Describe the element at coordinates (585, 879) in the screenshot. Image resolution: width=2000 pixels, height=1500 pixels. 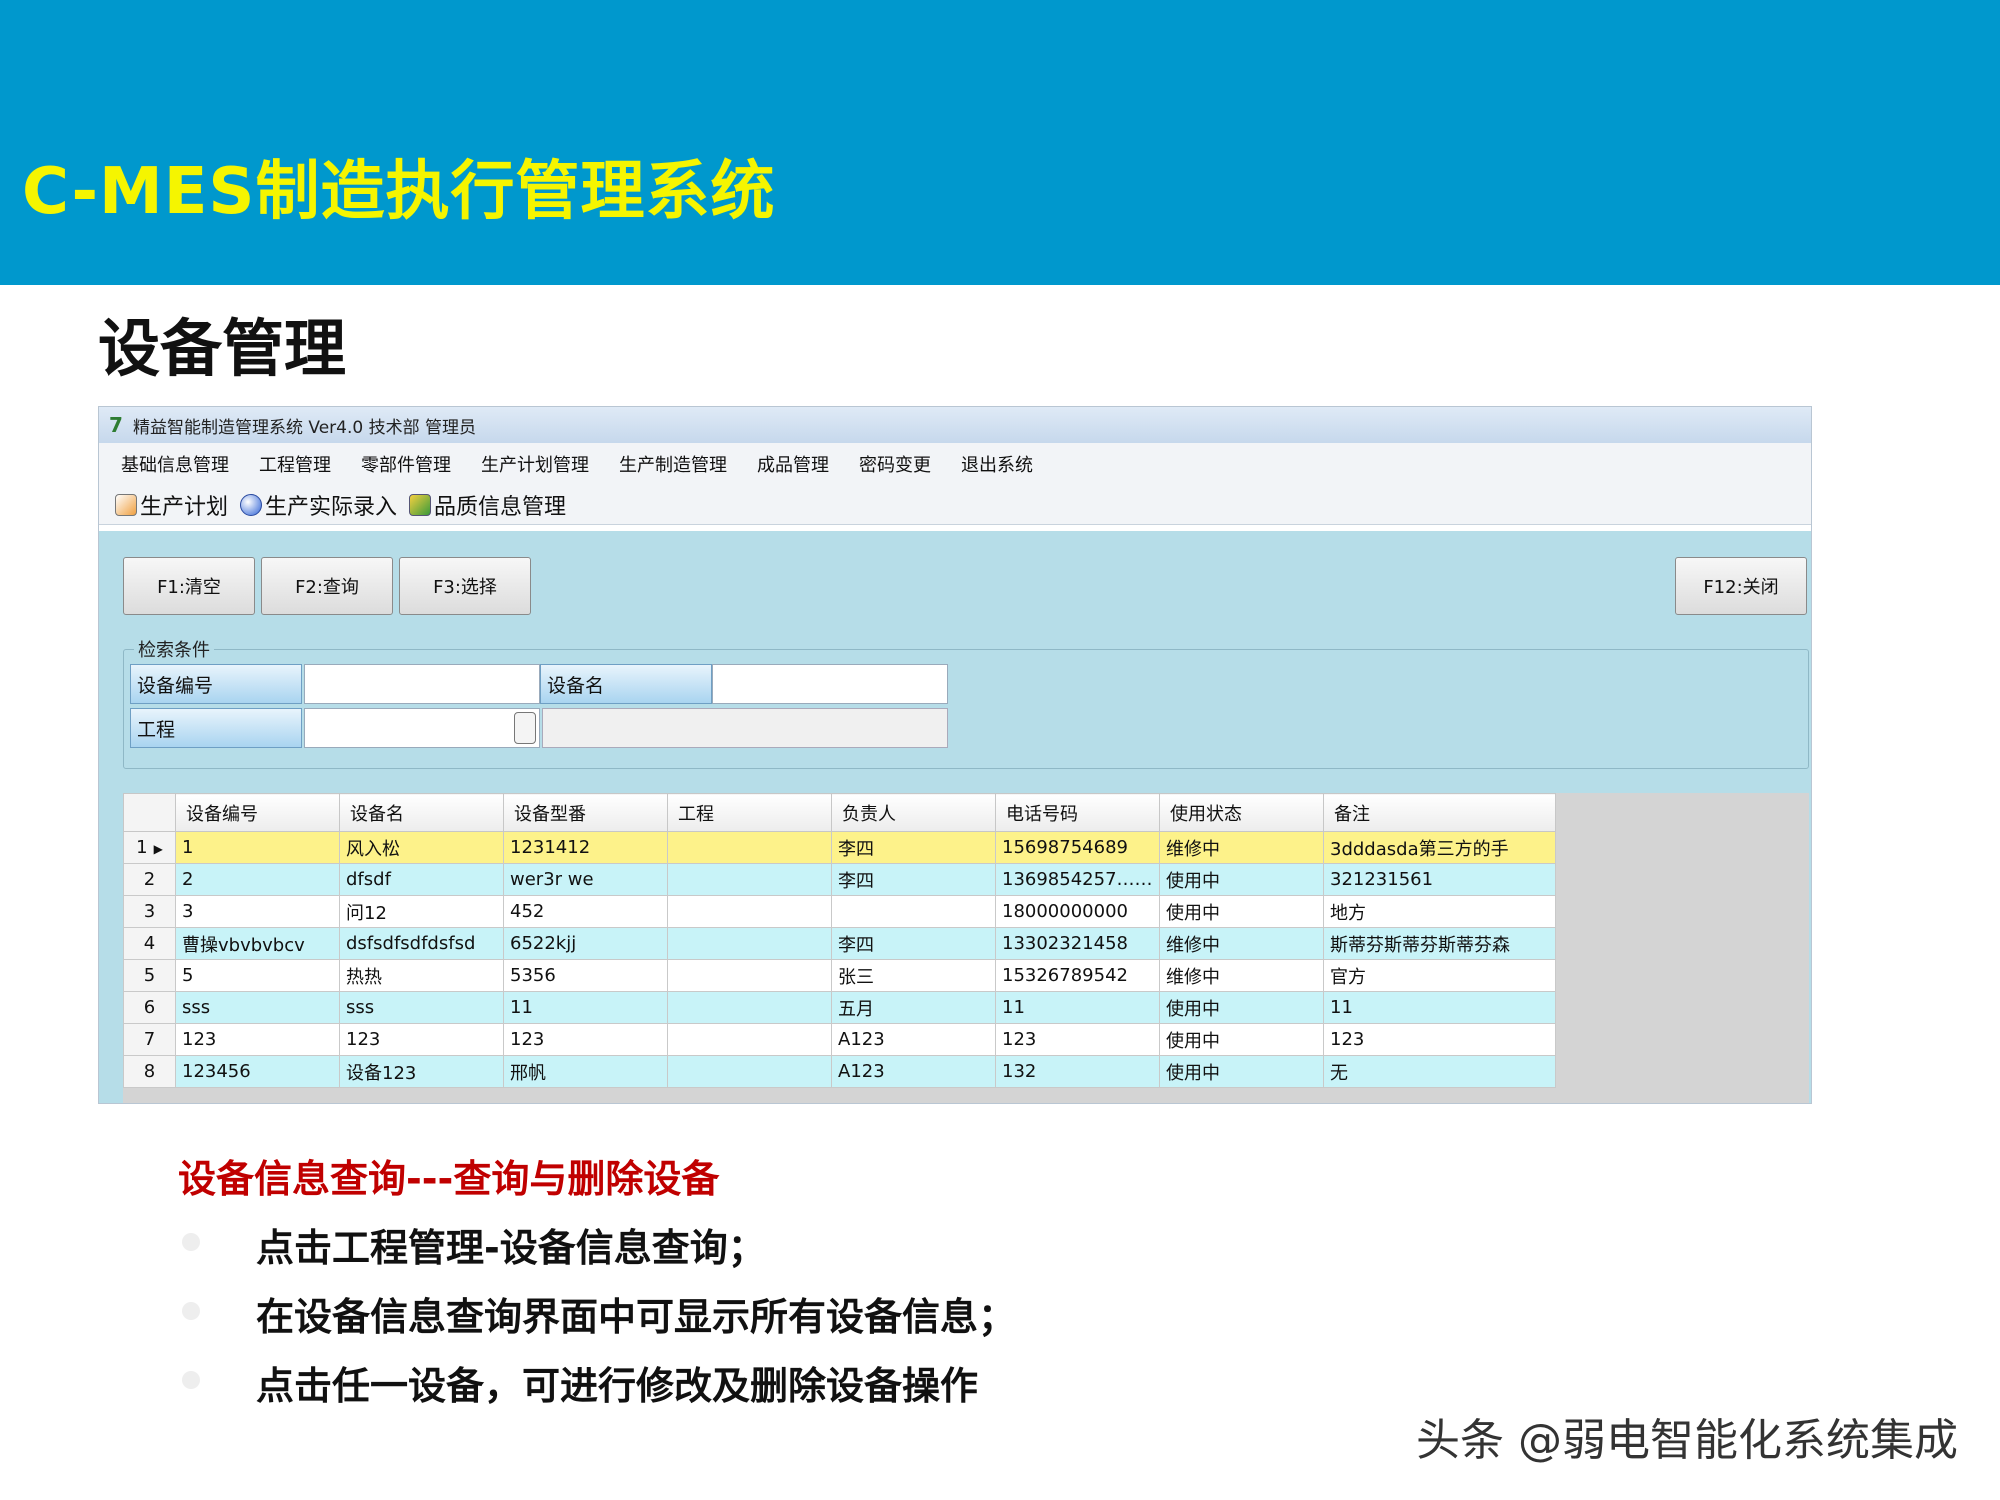
I see `table-cell: wer3r we` at that location.